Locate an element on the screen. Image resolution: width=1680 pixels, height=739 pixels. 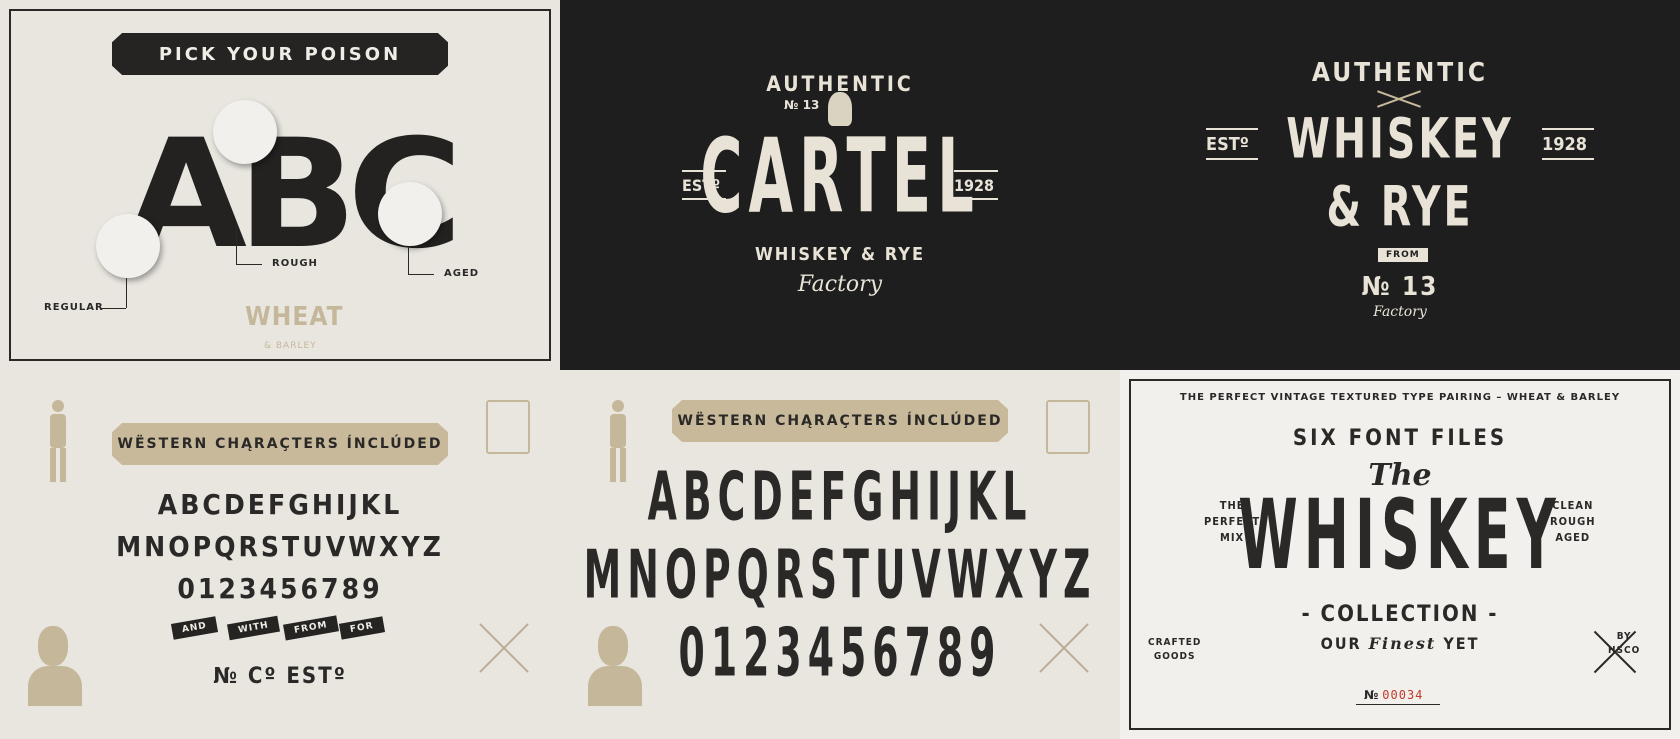
rule-left-top is located at coordinates (704, 171).